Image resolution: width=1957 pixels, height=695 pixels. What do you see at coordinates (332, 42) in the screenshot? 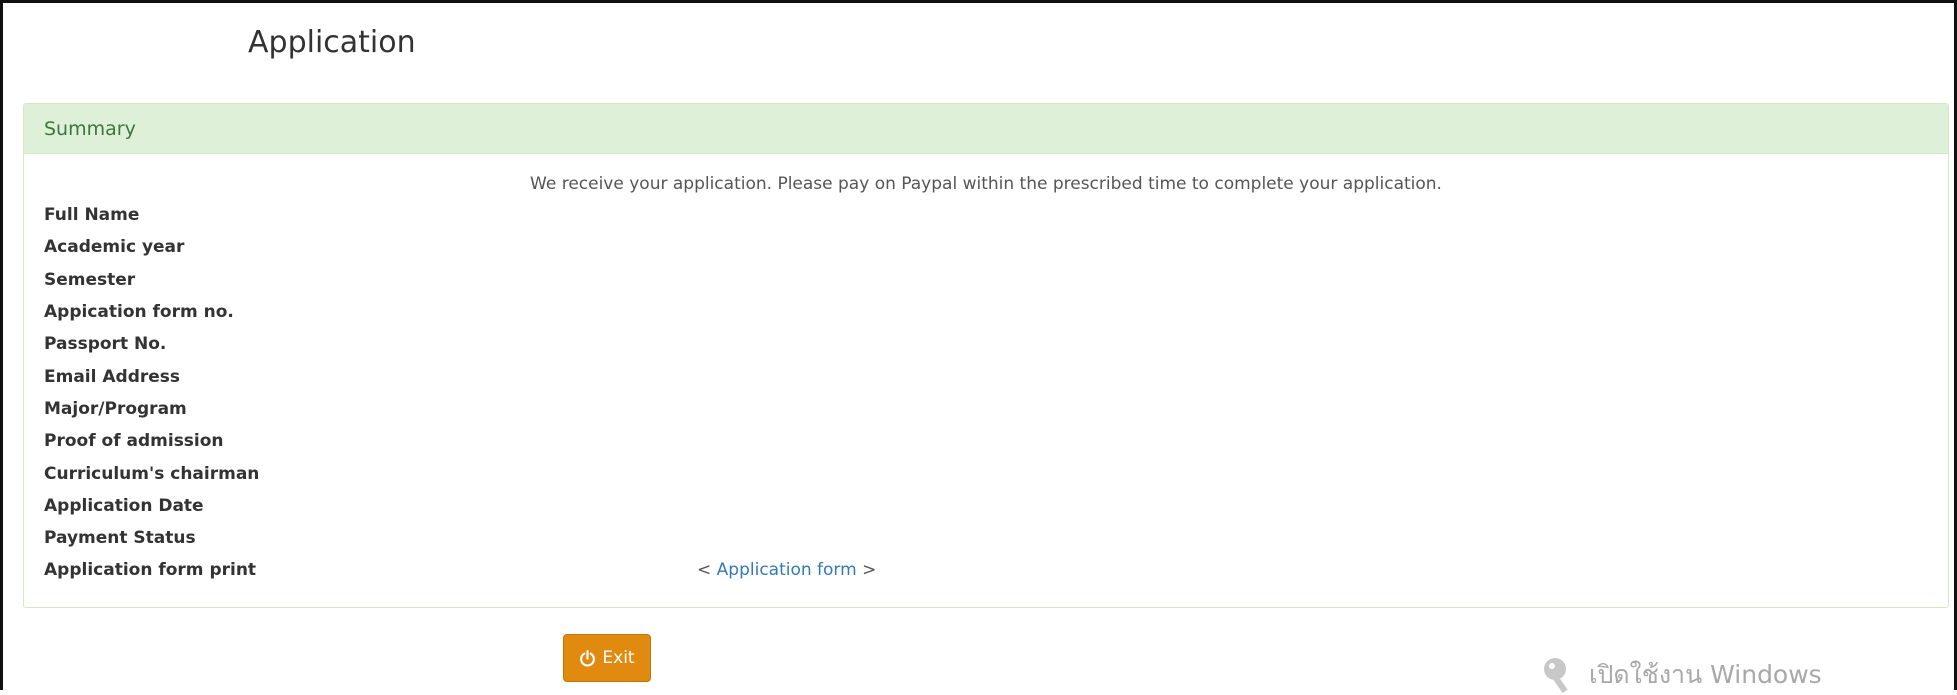
I see `page-title: Application` at bounding box center [332, 42].